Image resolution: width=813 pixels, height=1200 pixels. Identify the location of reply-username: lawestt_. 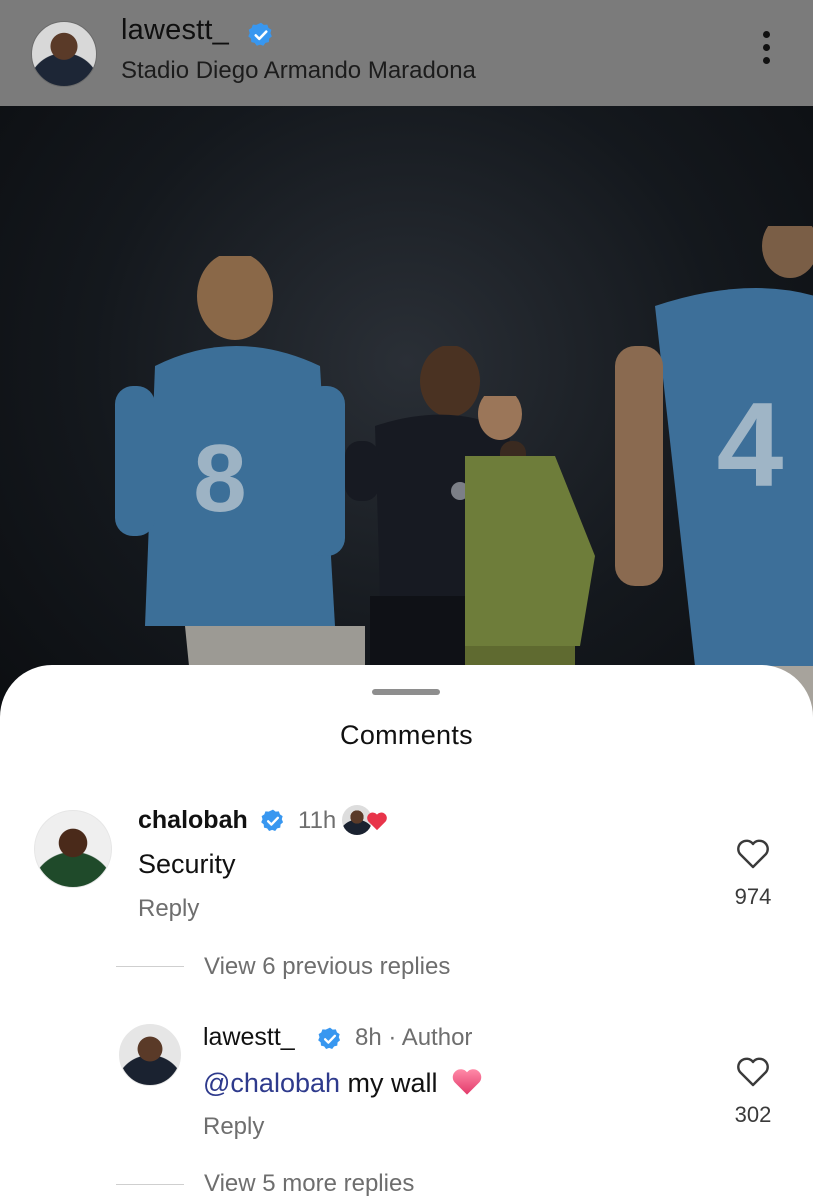
(249, 1037).